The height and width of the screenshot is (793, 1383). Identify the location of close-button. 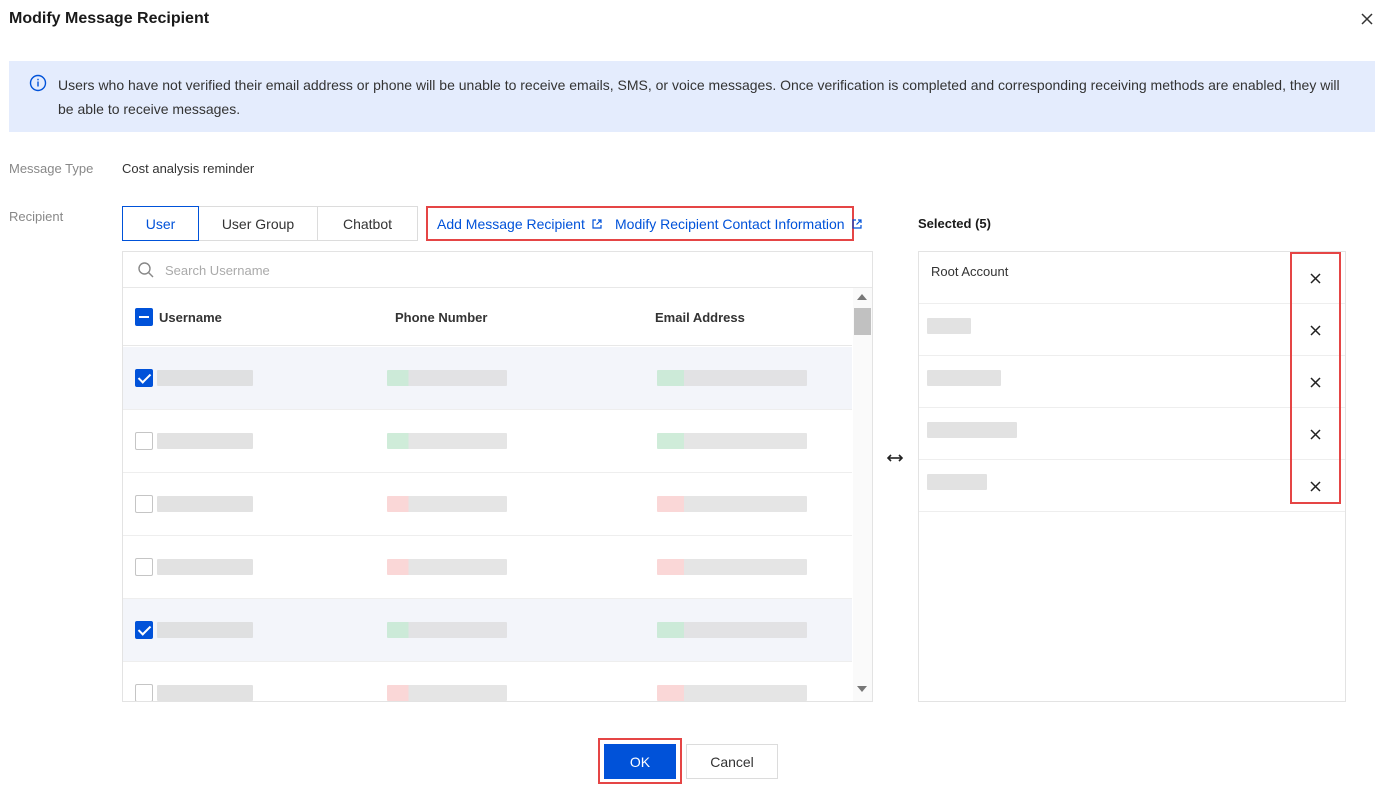
(1367, 19).